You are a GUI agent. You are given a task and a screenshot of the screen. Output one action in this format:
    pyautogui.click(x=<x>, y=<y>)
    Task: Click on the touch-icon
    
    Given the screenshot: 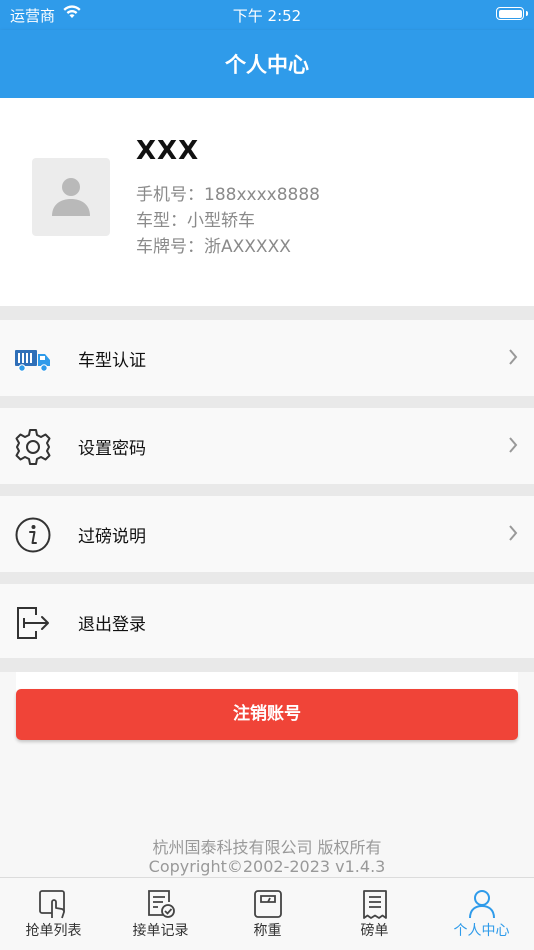 What is the action you would take?
    pyautogui.click(x=52, y=904)
    